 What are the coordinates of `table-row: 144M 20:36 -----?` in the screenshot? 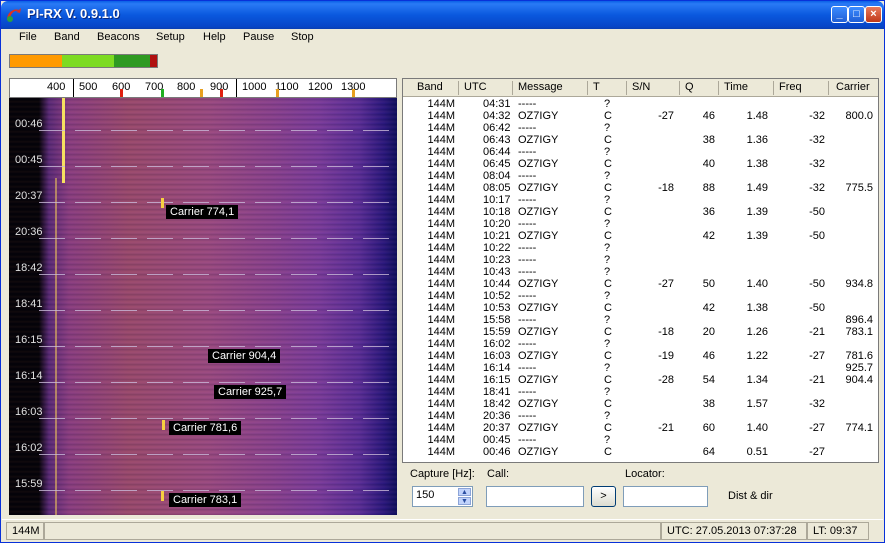 It's located at (640, 416).